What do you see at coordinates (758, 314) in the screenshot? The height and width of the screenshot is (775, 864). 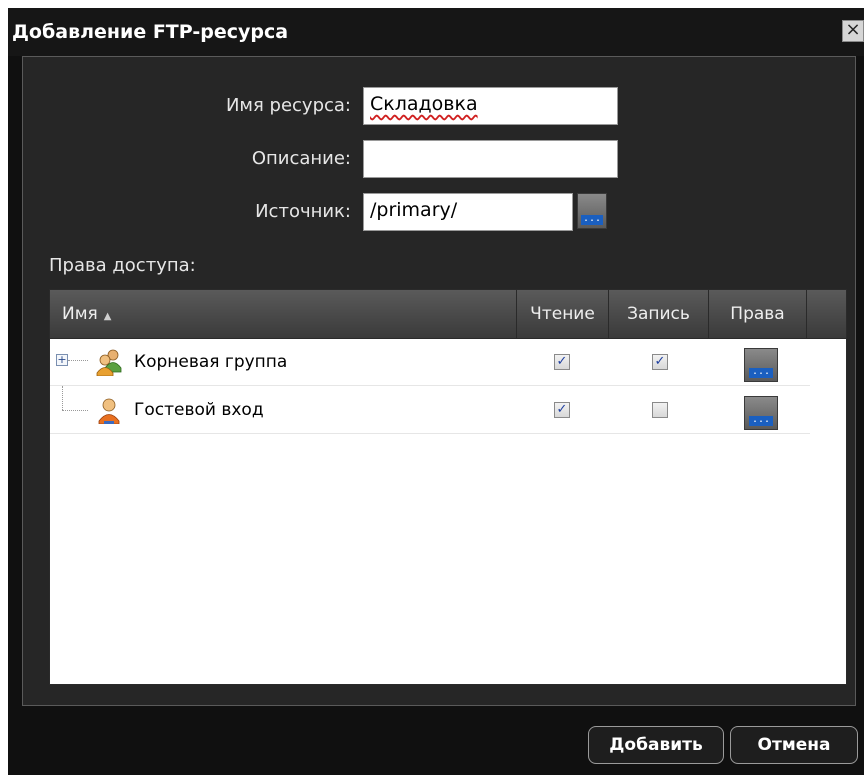 I see `column-header-rights: Права` at bounding box center [758, 314].